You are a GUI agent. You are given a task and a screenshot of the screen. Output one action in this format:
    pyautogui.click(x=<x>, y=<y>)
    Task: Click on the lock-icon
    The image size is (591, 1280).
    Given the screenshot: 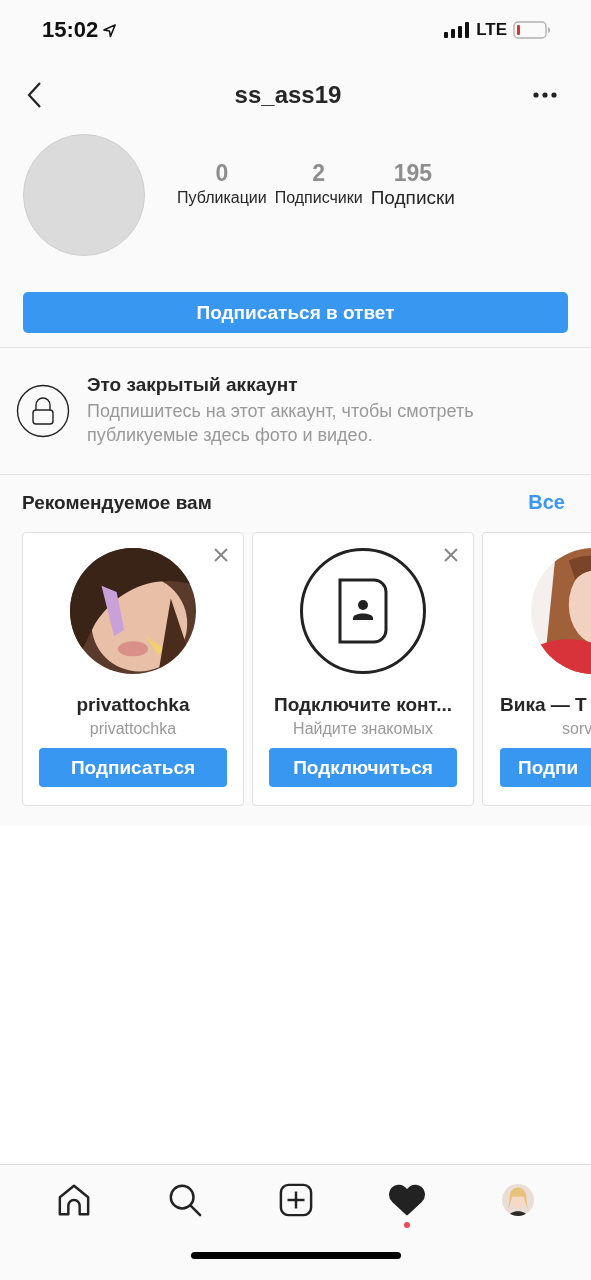 What is the action you would take?
    pyautogui.click(x=43, y=410)
    